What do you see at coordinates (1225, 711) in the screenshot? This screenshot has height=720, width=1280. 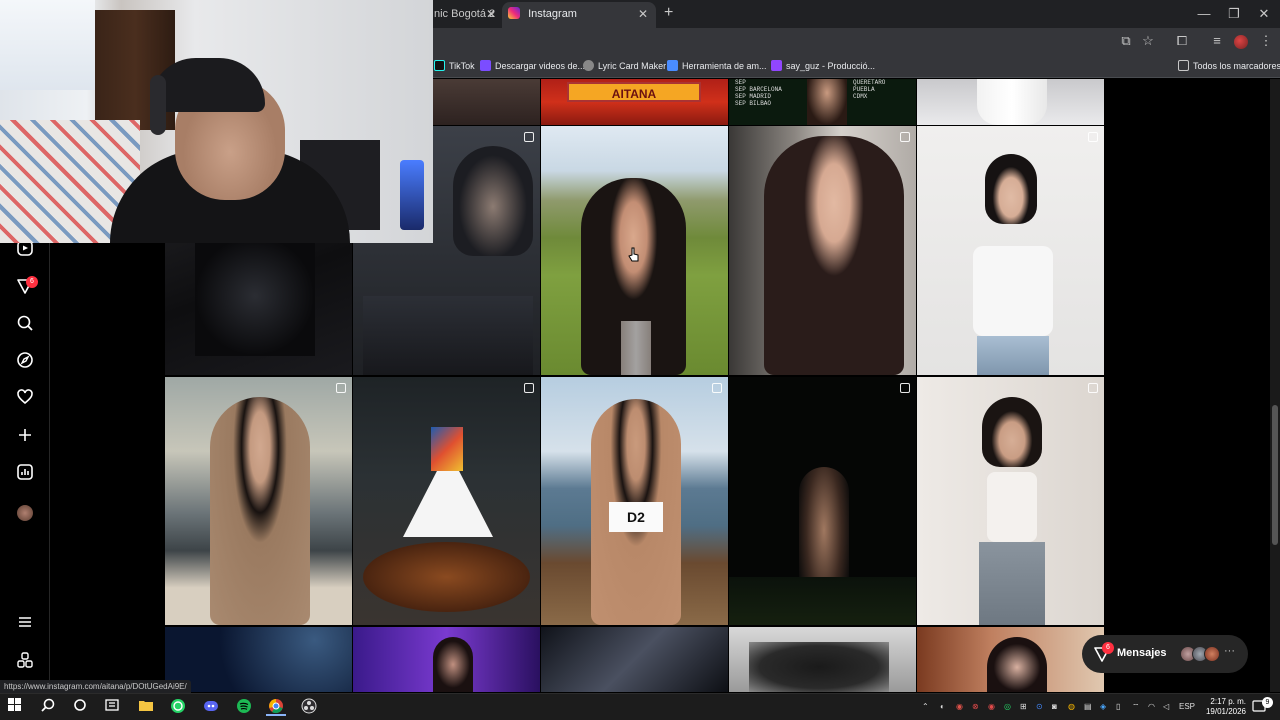 I see `date: 19/01/2026` at bounding box center [1225, 711].